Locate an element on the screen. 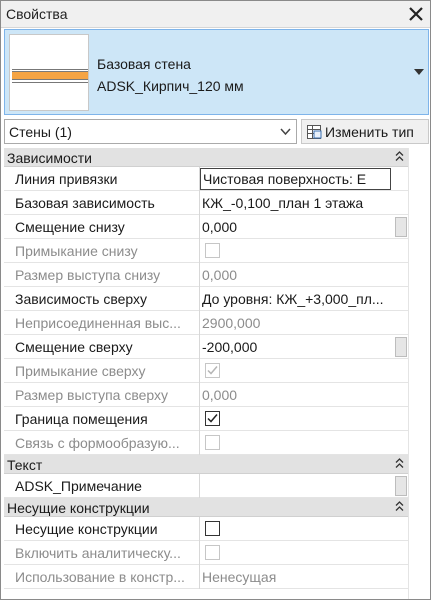 Image resolution: width=431 pixels, height=600 pixels. property-value: -200,000 is located at coordinates (295, 347).